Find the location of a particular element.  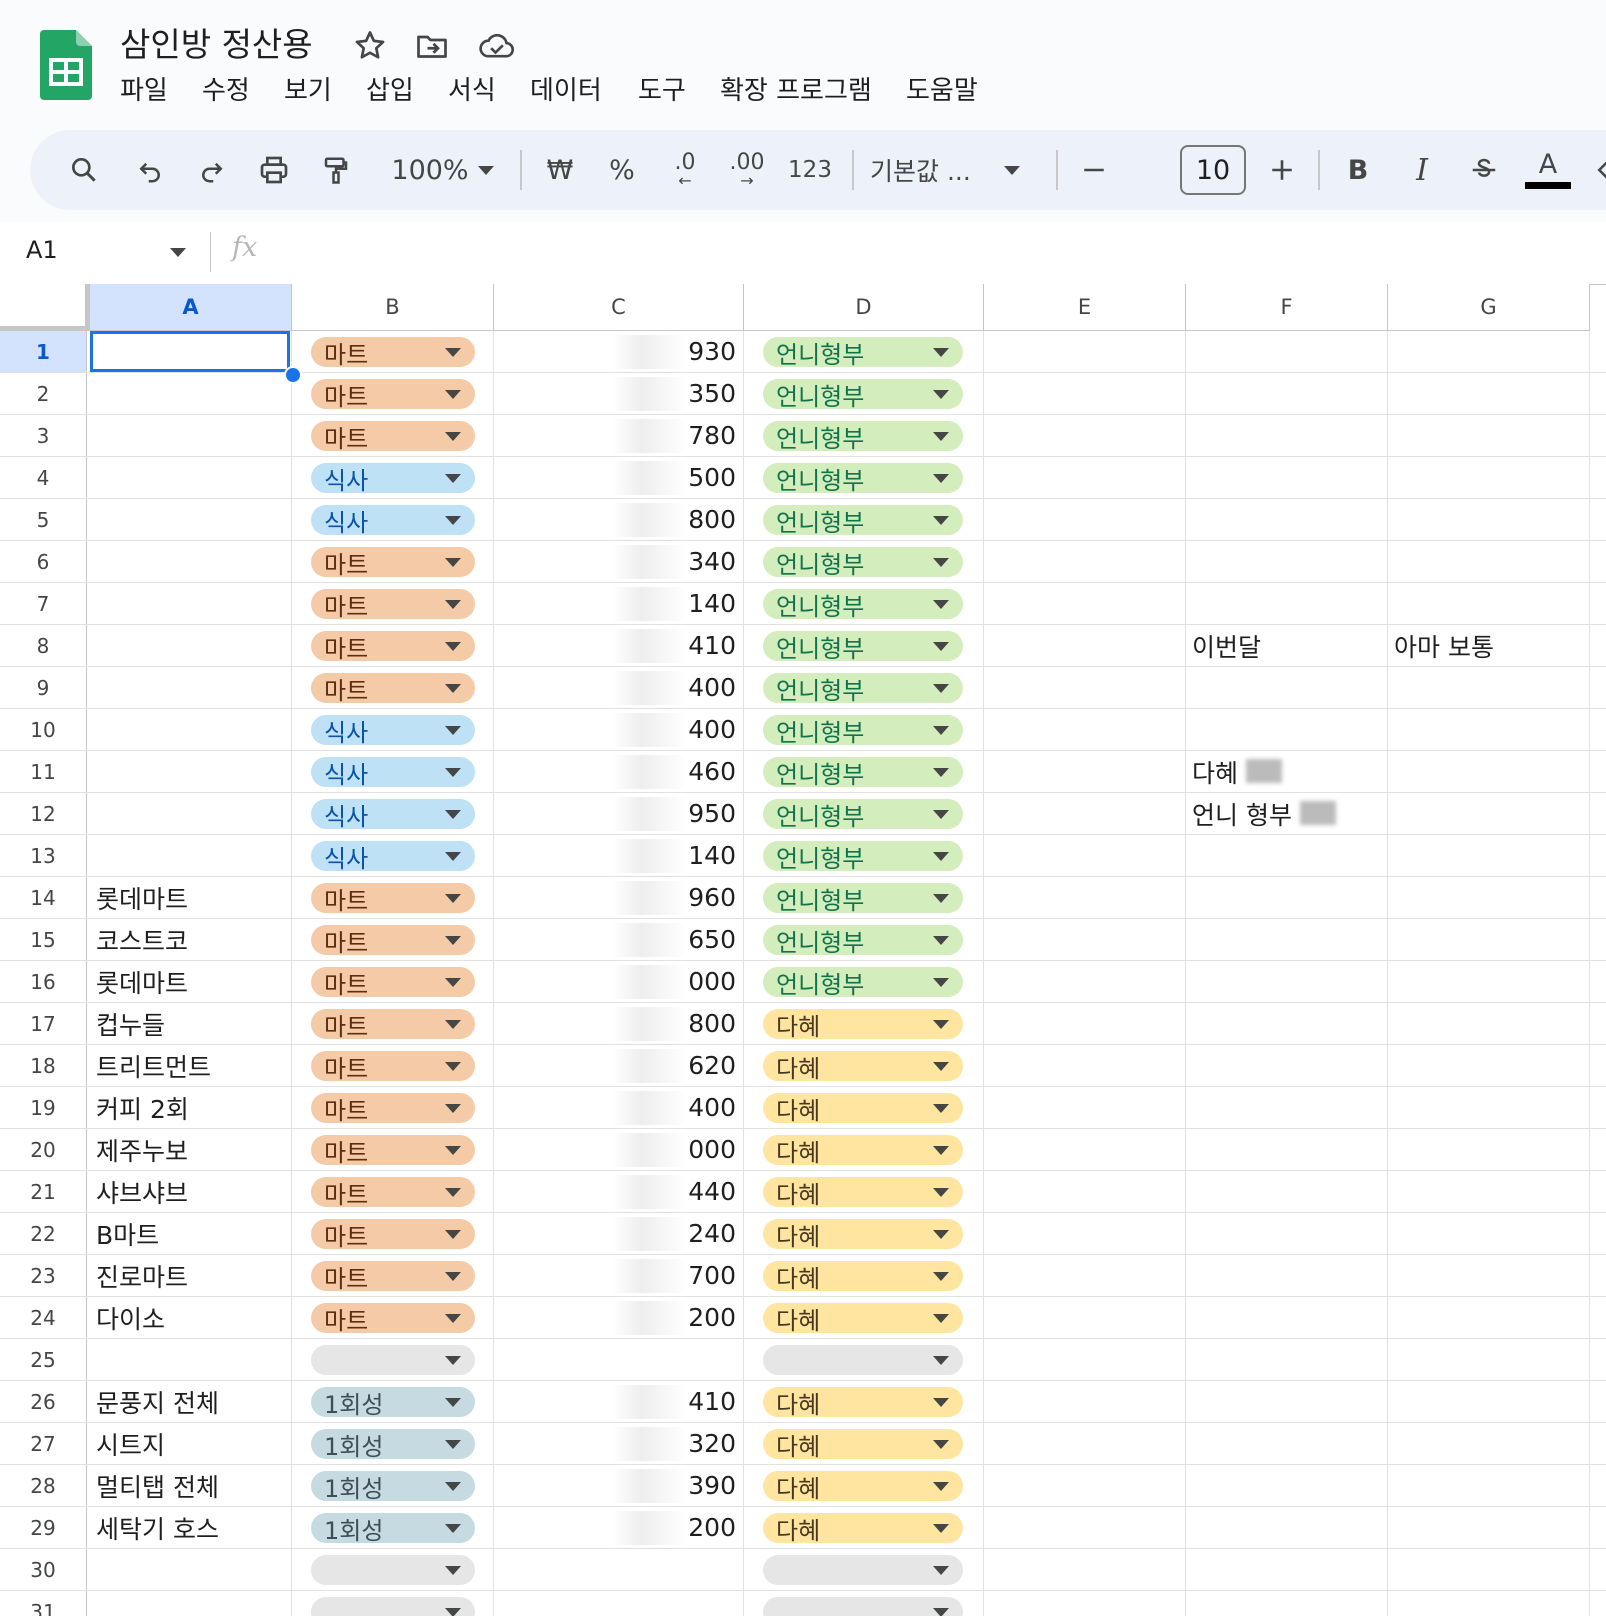

font-size-input: 10 is located at coordinates (1213, 170).